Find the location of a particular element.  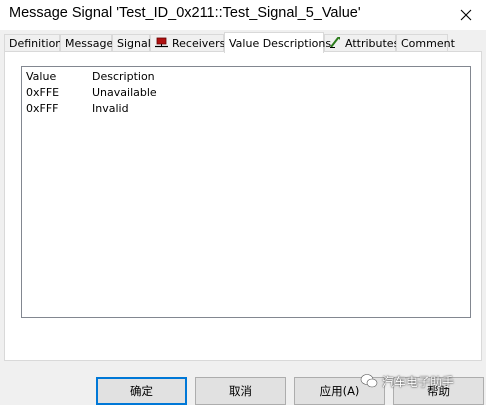

tab-label: Definition is located at coordinates (36, 43).